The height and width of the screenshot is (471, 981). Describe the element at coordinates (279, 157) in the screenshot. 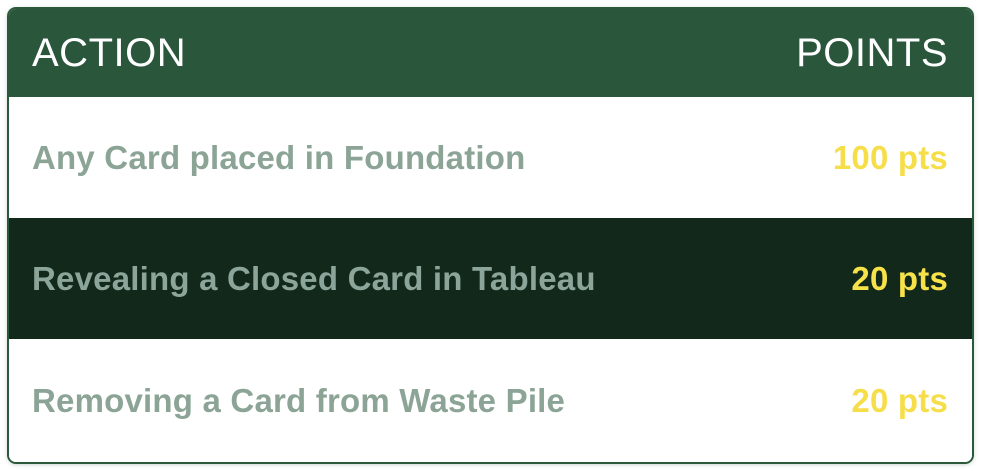

I see `action-cell: Any Card placed in Foundation` at that location.